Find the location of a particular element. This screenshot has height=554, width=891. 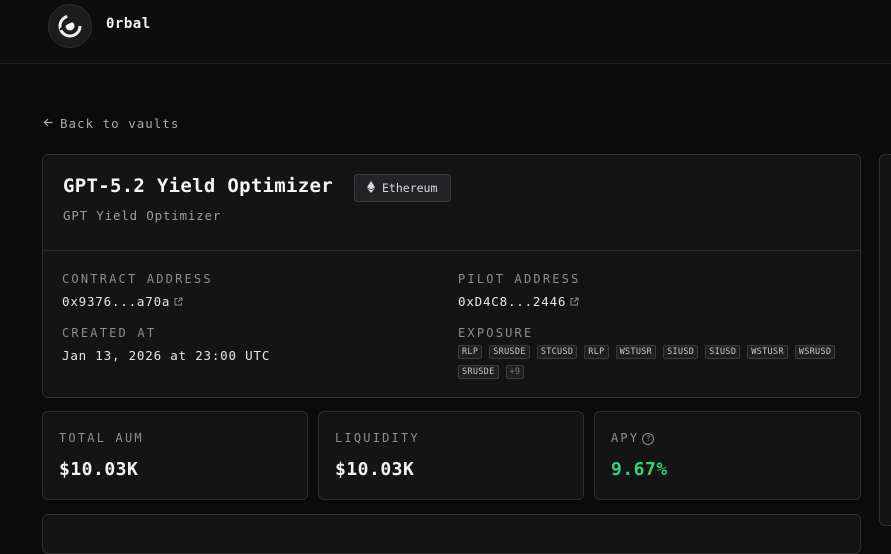

apy-label-row: APY? is located at coordinates (633, 438).